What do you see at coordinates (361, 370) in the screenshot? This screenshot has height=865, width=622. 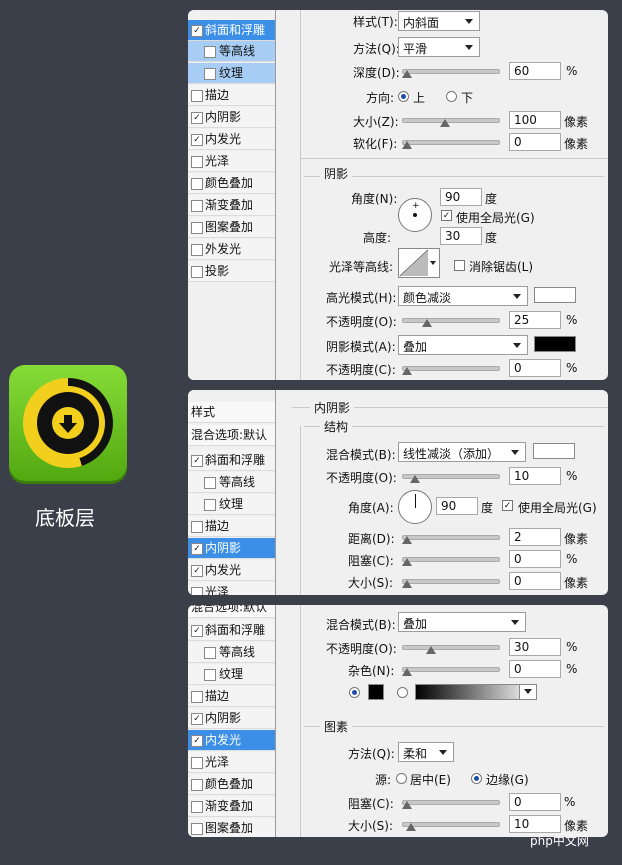 I see `shadow-opacity-label: 不透明度(C):` at bounding box center [361, 370].